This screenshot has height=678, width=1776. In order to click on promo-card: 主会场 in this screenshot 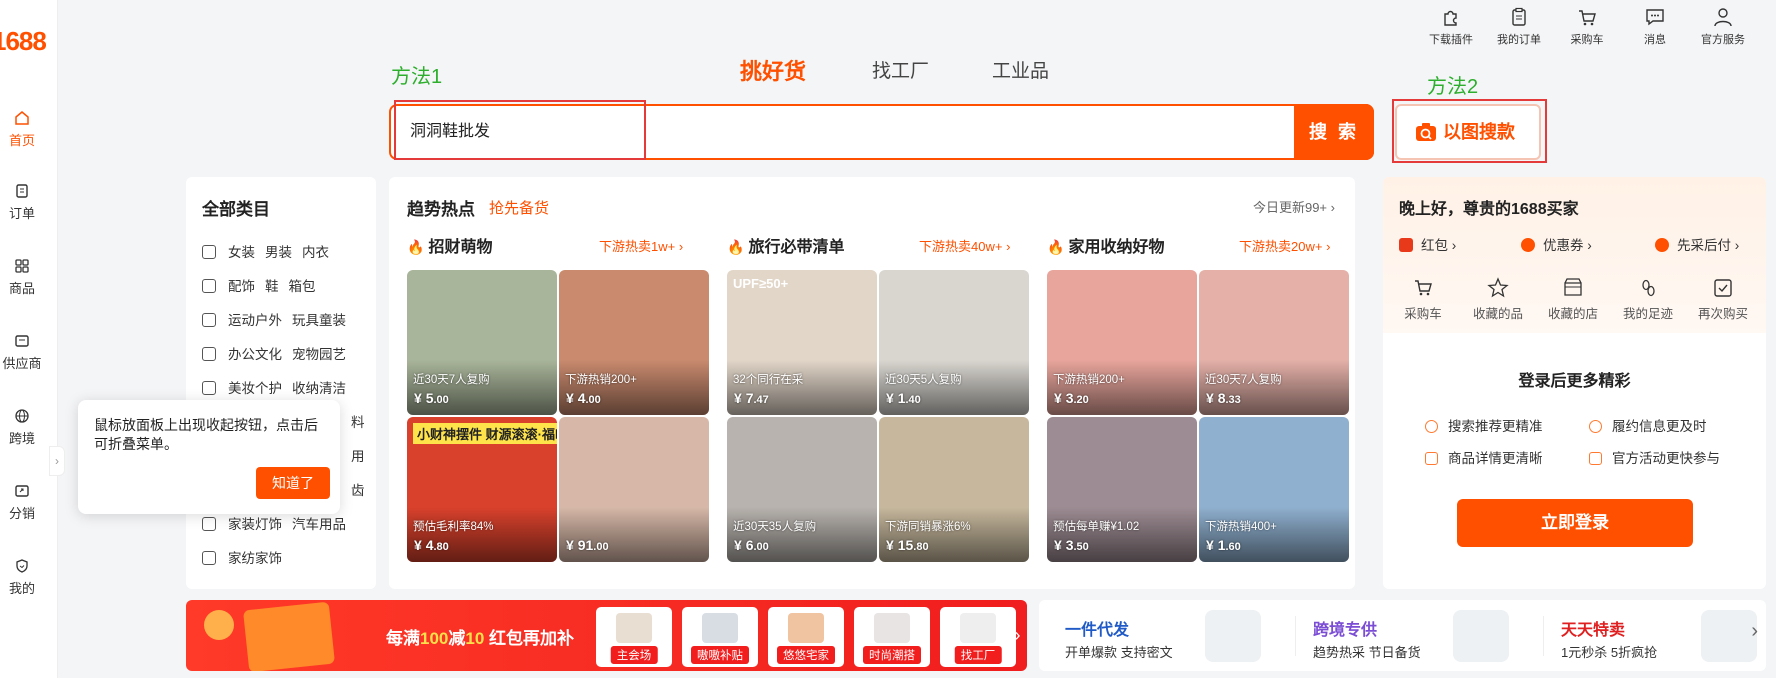, I will do `click(634, 637)`.